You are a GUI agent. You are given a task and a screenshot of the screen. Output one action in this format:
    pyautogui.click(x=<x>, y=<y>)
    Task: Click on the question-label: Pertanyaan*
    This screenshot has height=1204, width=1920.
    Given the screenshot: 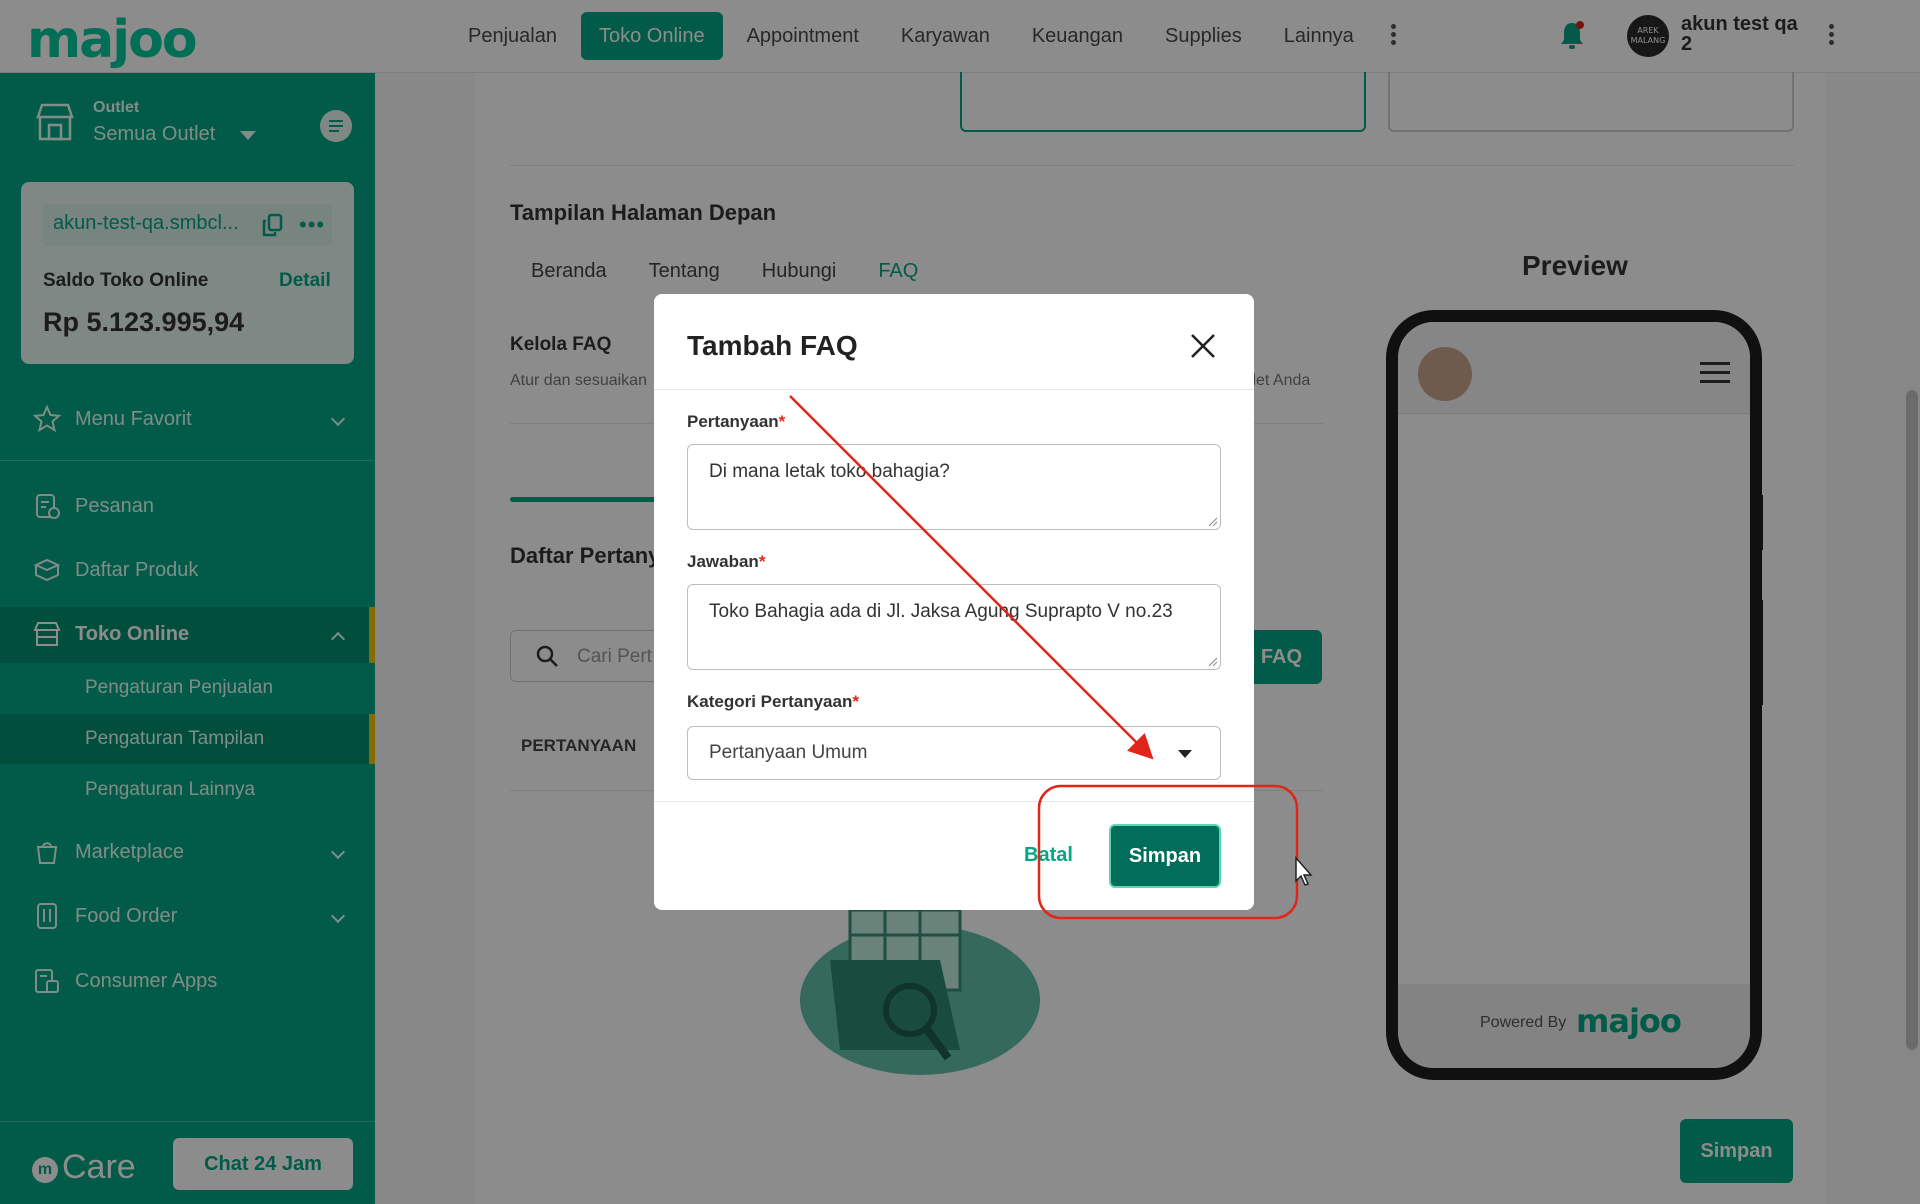 What is the action you would take?
    pyautogui.click(x=736, y=422)
    